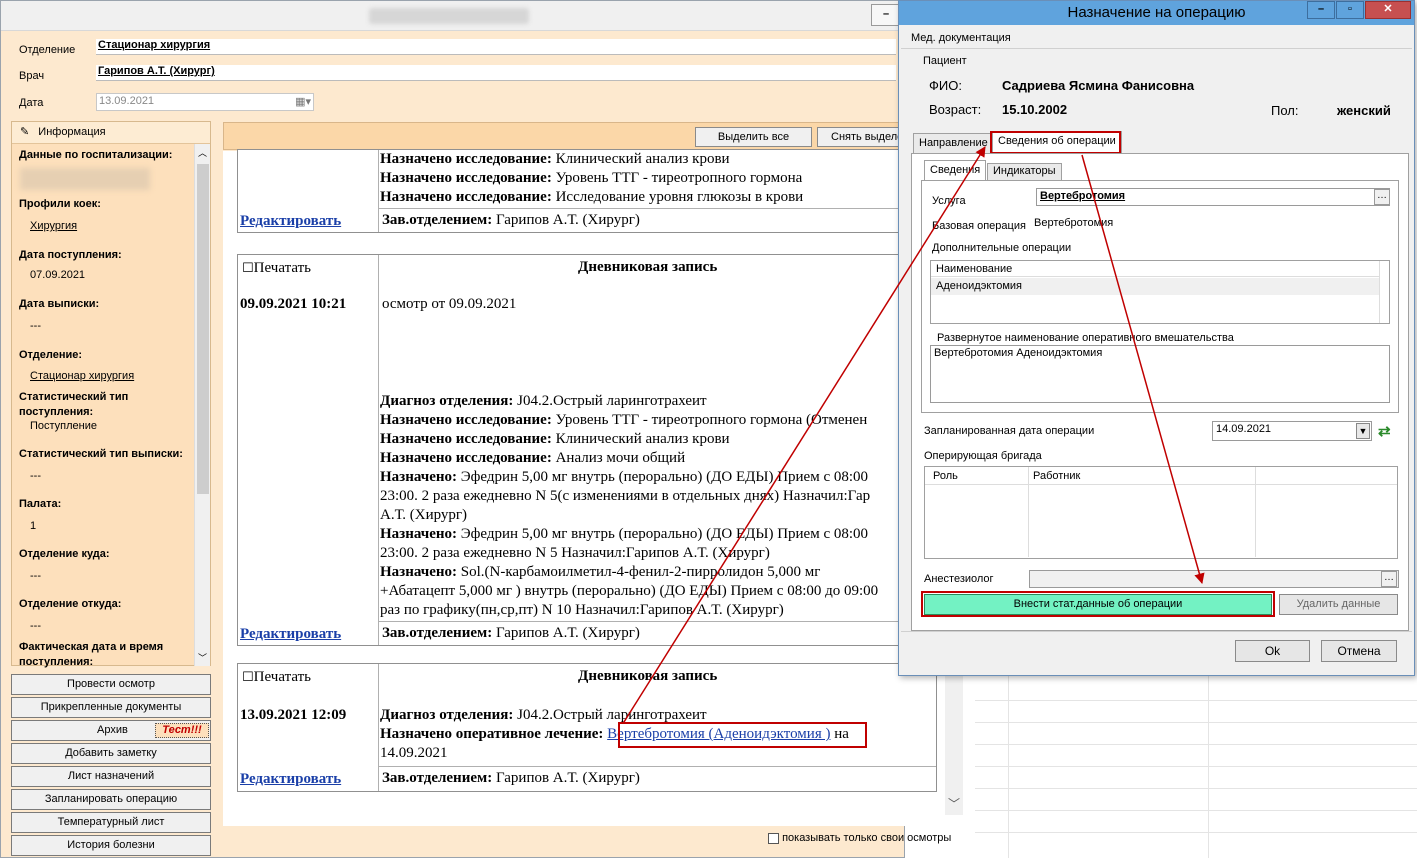 The width and height of the screenshot is (1417, 858). Describe the element at coordinates (1272, 651) in the screenshot. I see `ok-button: Ok` at that location.